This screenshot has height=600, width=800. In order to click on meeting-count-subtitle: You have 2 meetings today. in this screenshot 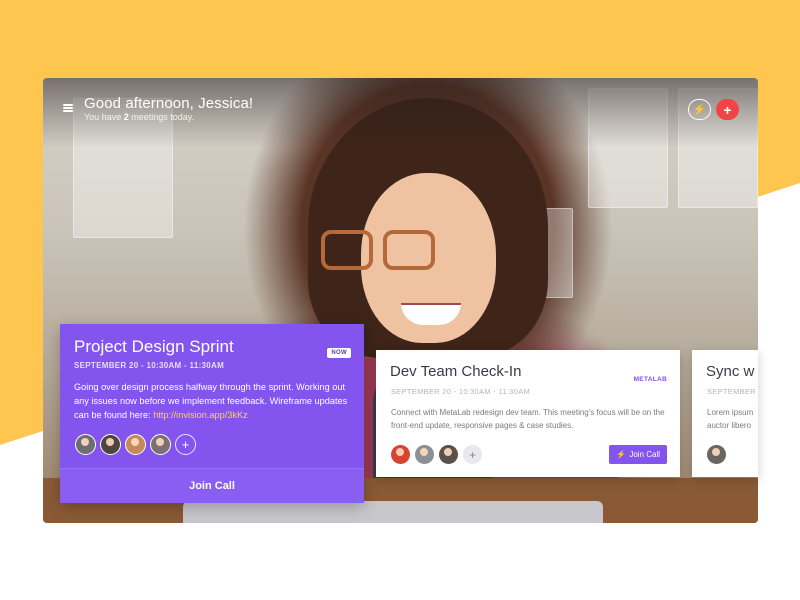, I will do `click(139, 117)`.